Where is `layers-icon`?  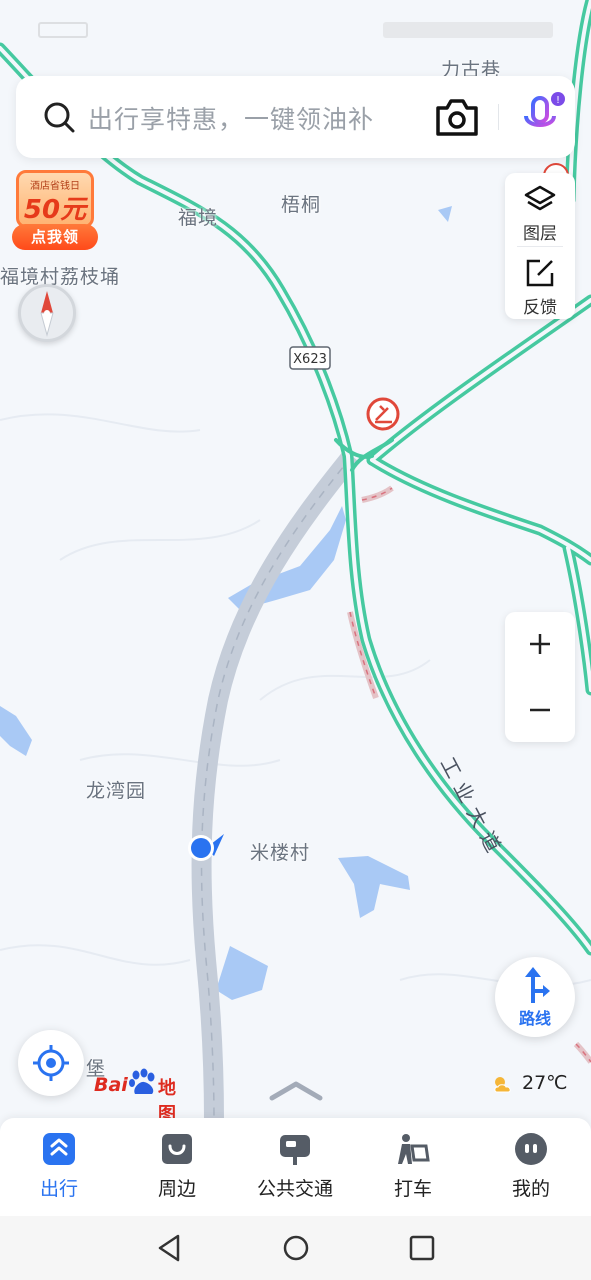
layers-icon is located at coordinates (540, 198).